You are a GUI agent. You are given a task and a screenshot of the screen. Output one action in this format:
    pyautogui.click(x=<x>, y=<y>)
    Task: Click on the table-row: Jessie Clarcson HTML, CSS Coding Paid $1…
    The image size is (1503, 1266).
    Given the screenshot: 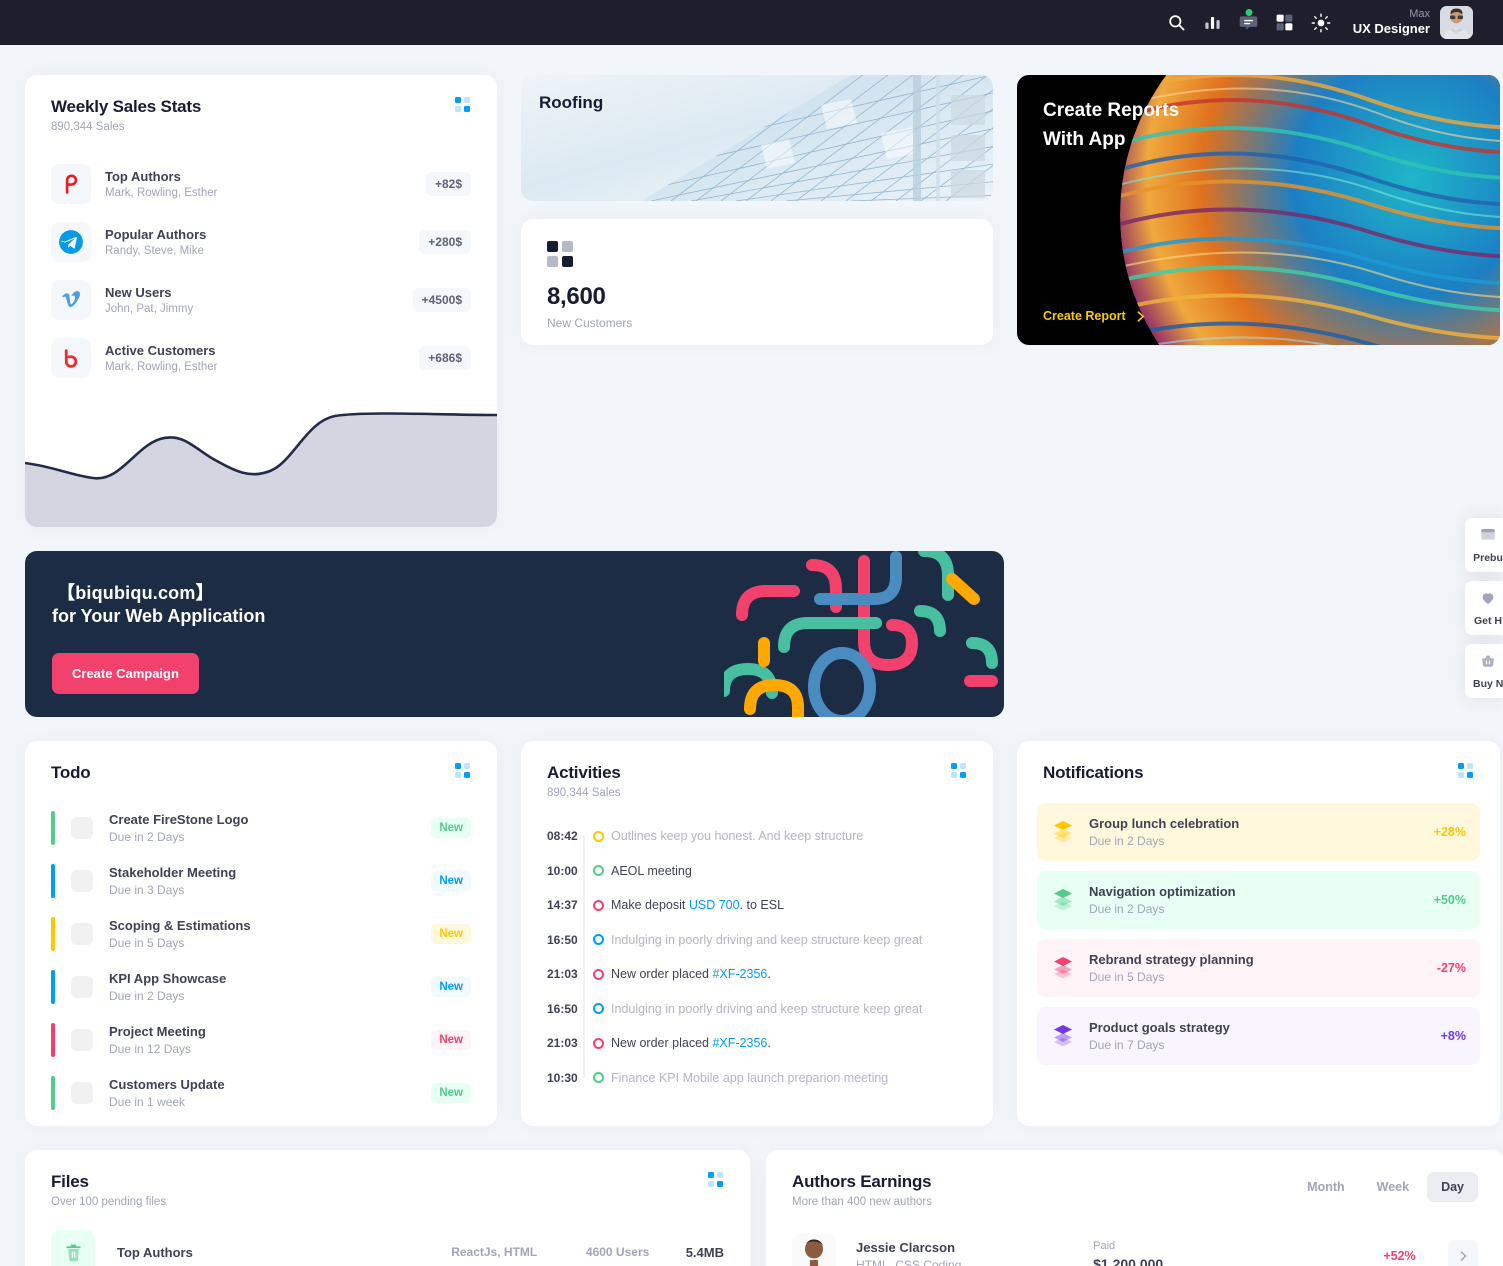 What is the action you would take?
    pyautogui.click(x=1134, y=1246)
    